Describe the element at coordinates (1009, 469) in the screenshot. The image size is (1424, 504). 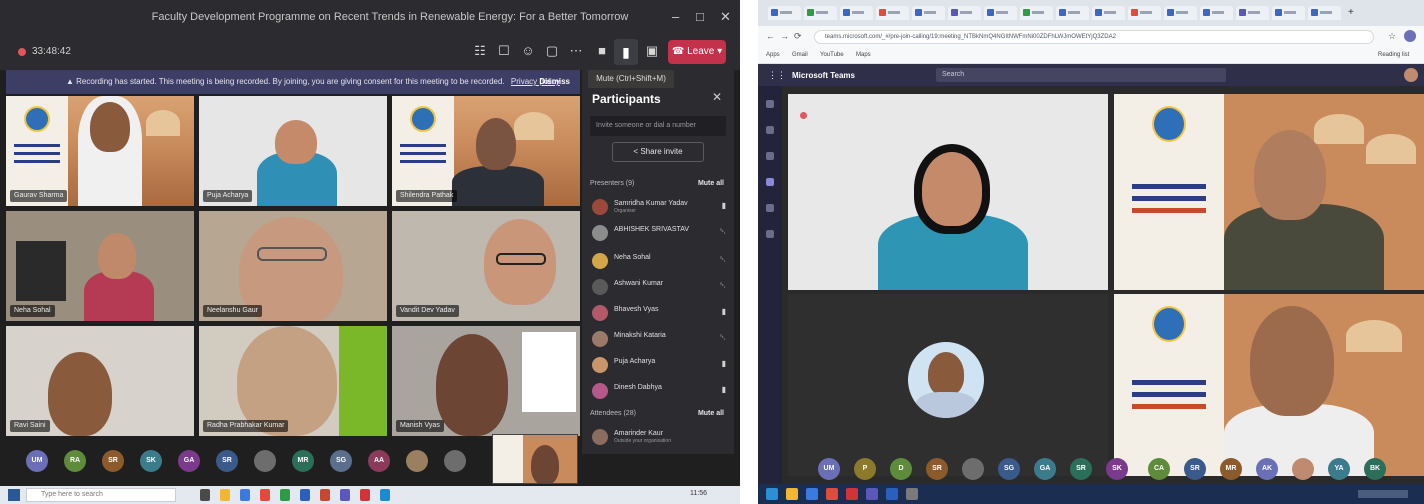
I see `avatar: SG` at that location.